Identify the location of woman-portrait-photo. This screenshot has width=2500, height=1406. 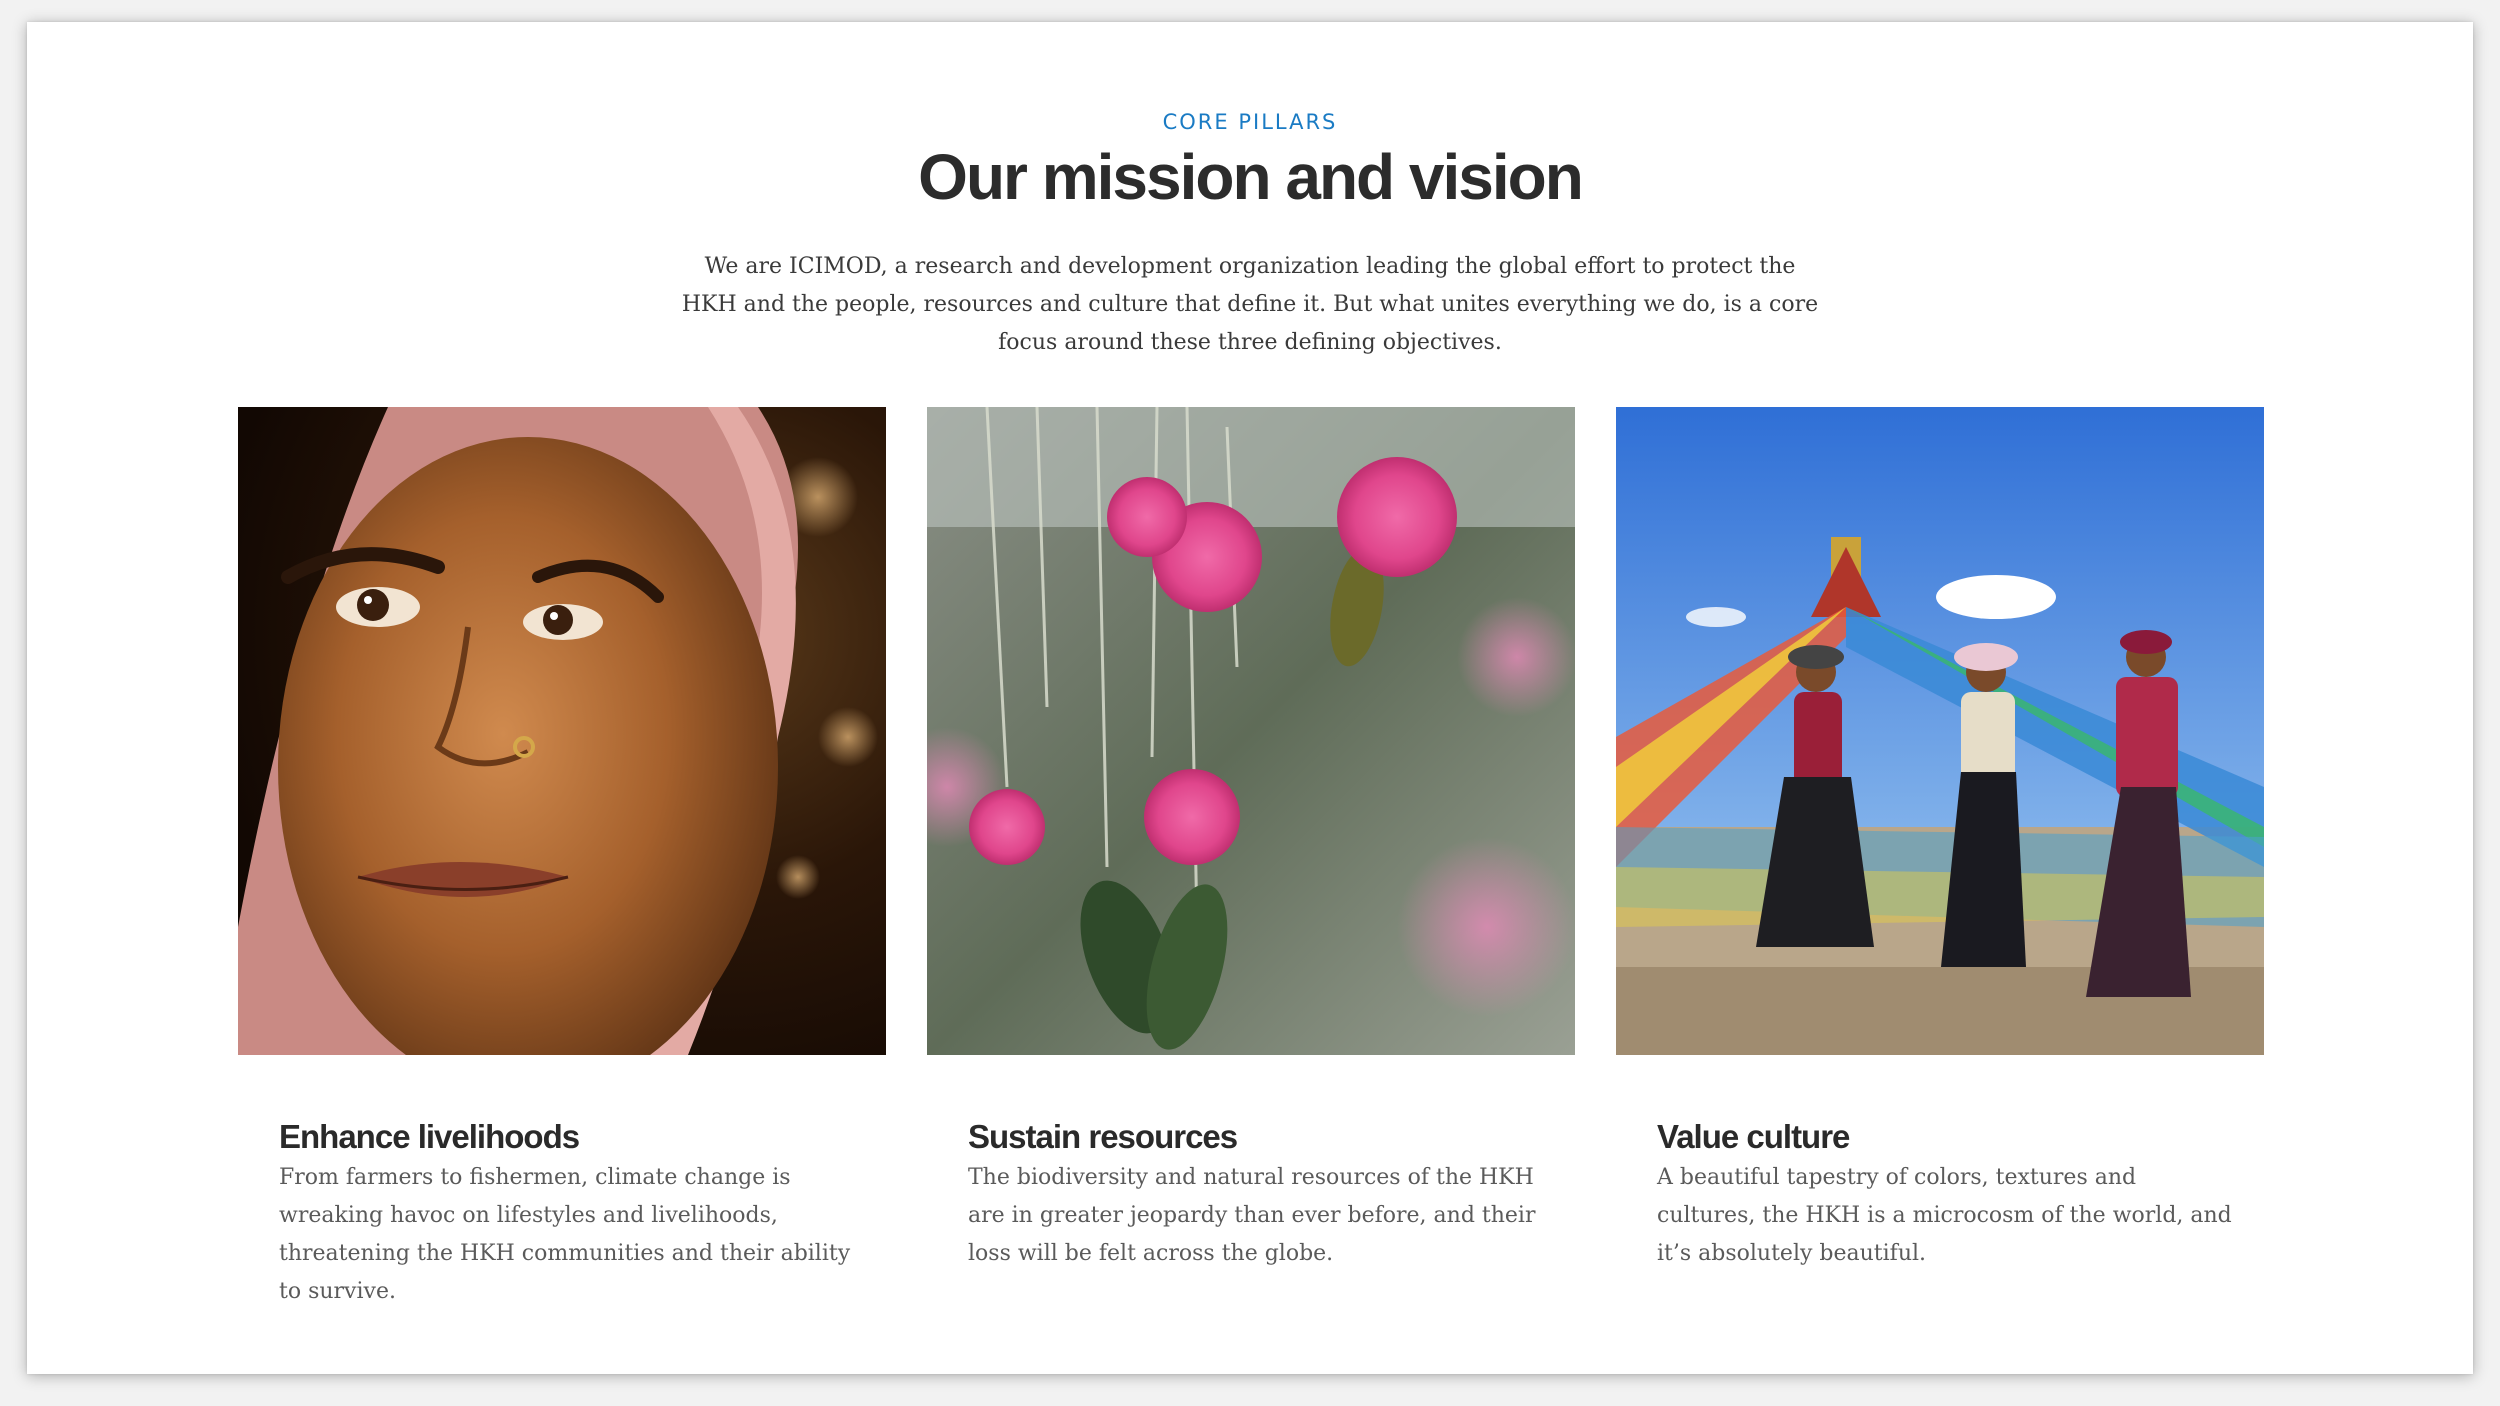
(562, 731).